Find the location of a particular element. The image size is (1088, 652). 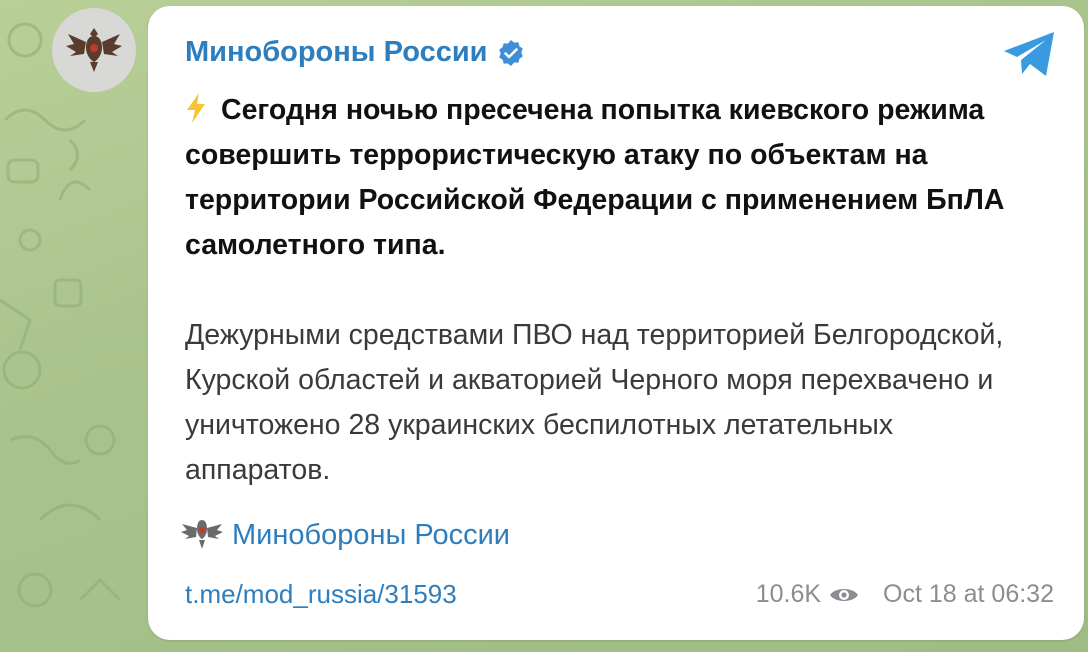

channel-avatar is located at coordinates (94, 50).